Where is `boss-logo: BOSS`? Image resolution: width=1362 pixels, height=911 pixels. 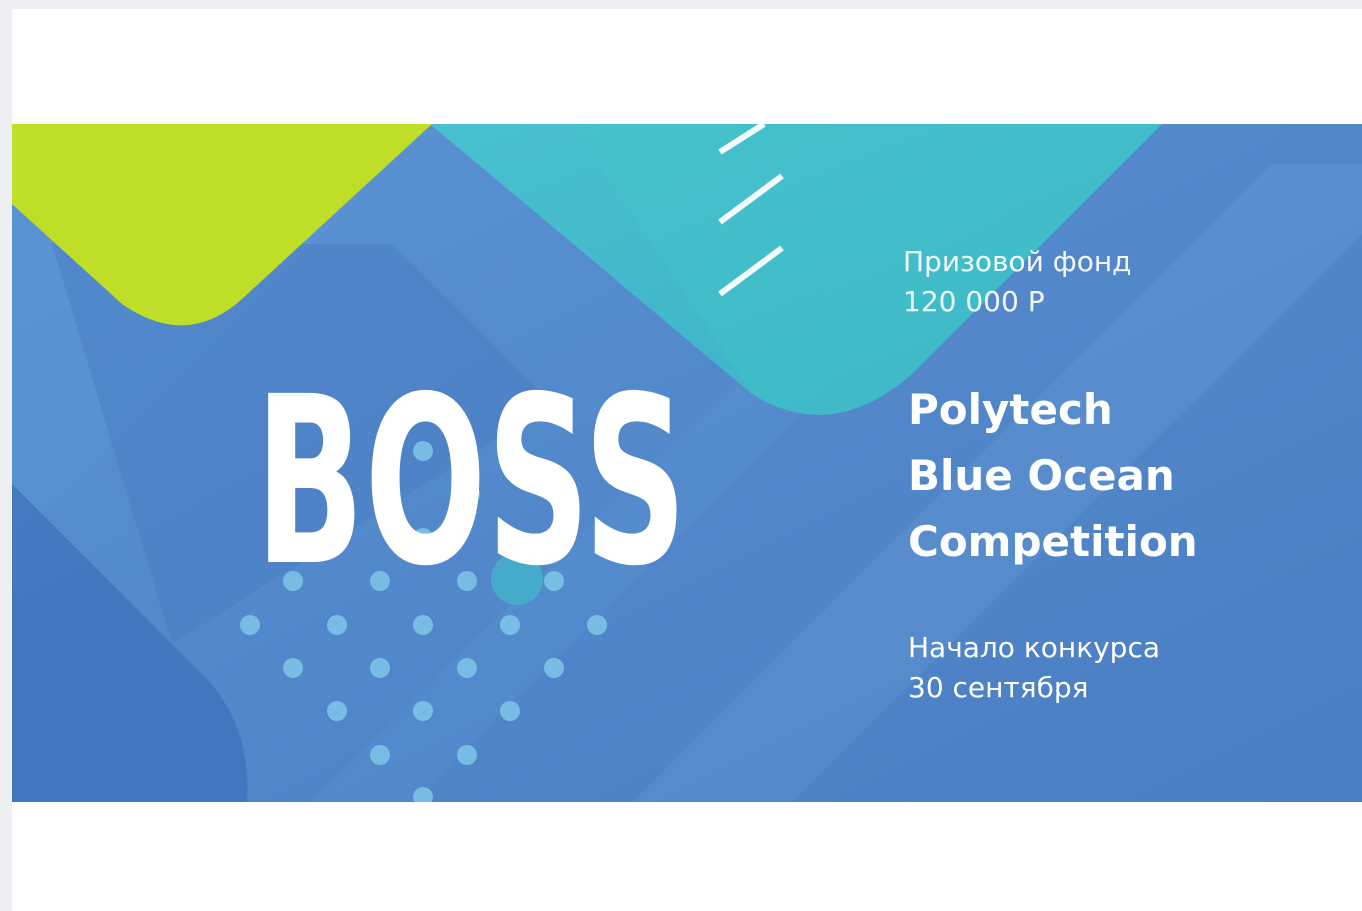 boss-logo: BOSS is located at coordinates (471, 476).